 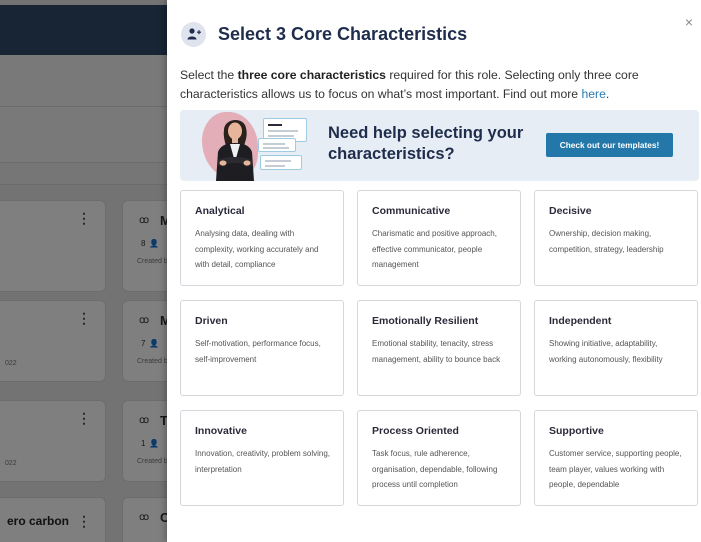 What do you see at coordinates (209, 75) in the screenshot?
I see `intro-text-part: Select the` at bounding box center [209, 75].